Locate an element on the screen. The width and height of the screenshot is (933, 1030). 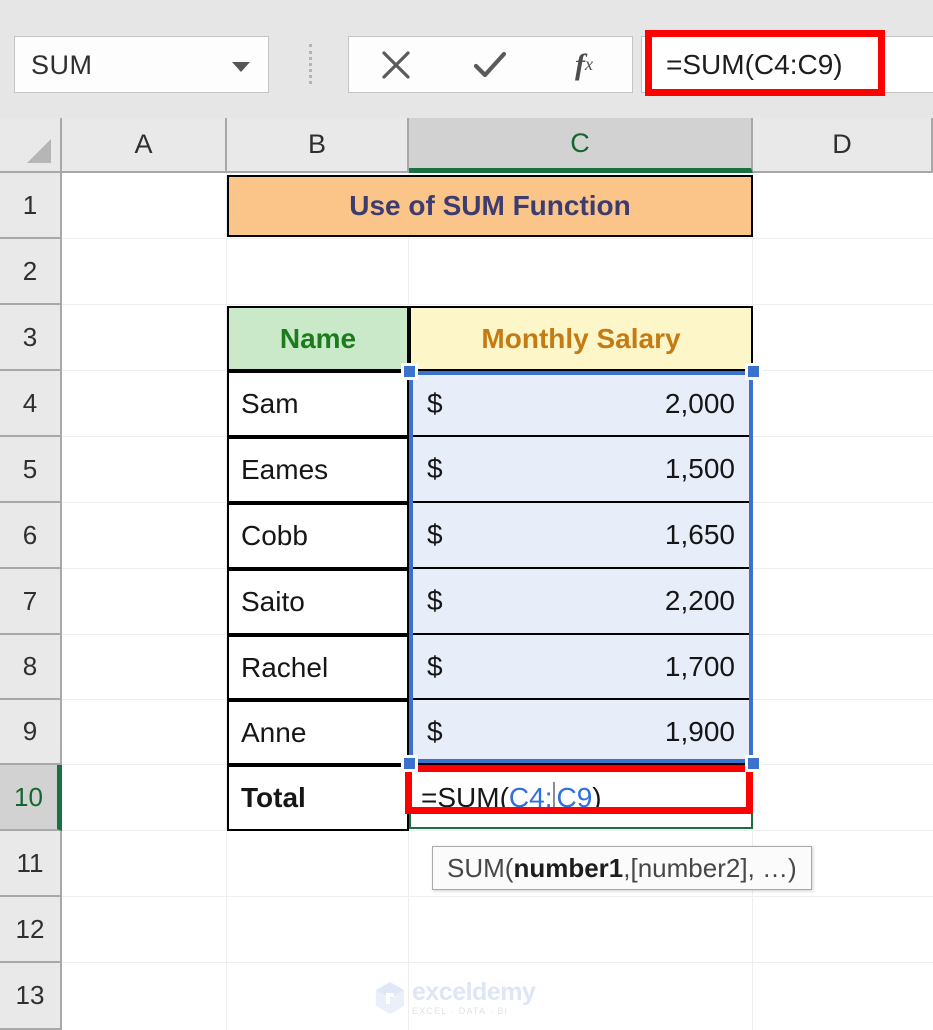
watermark-name: exceldemy is located at coordinates (474, 992).